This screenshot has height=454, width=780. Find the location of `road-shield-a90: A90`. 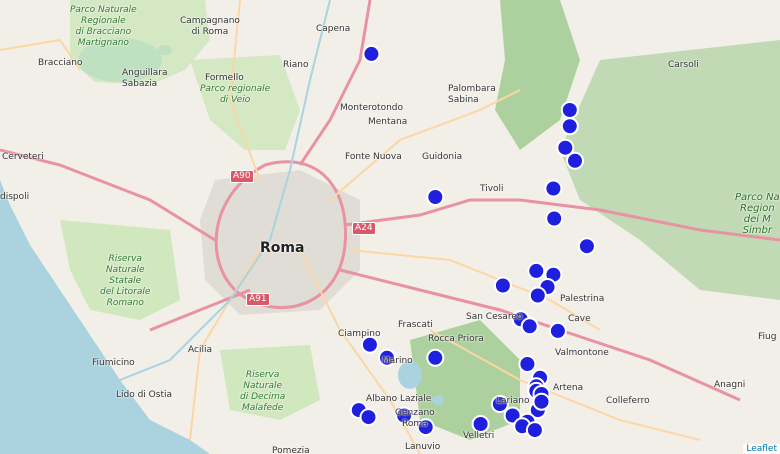

road-shield-a90: A90 is located at coordinates (242, 176).